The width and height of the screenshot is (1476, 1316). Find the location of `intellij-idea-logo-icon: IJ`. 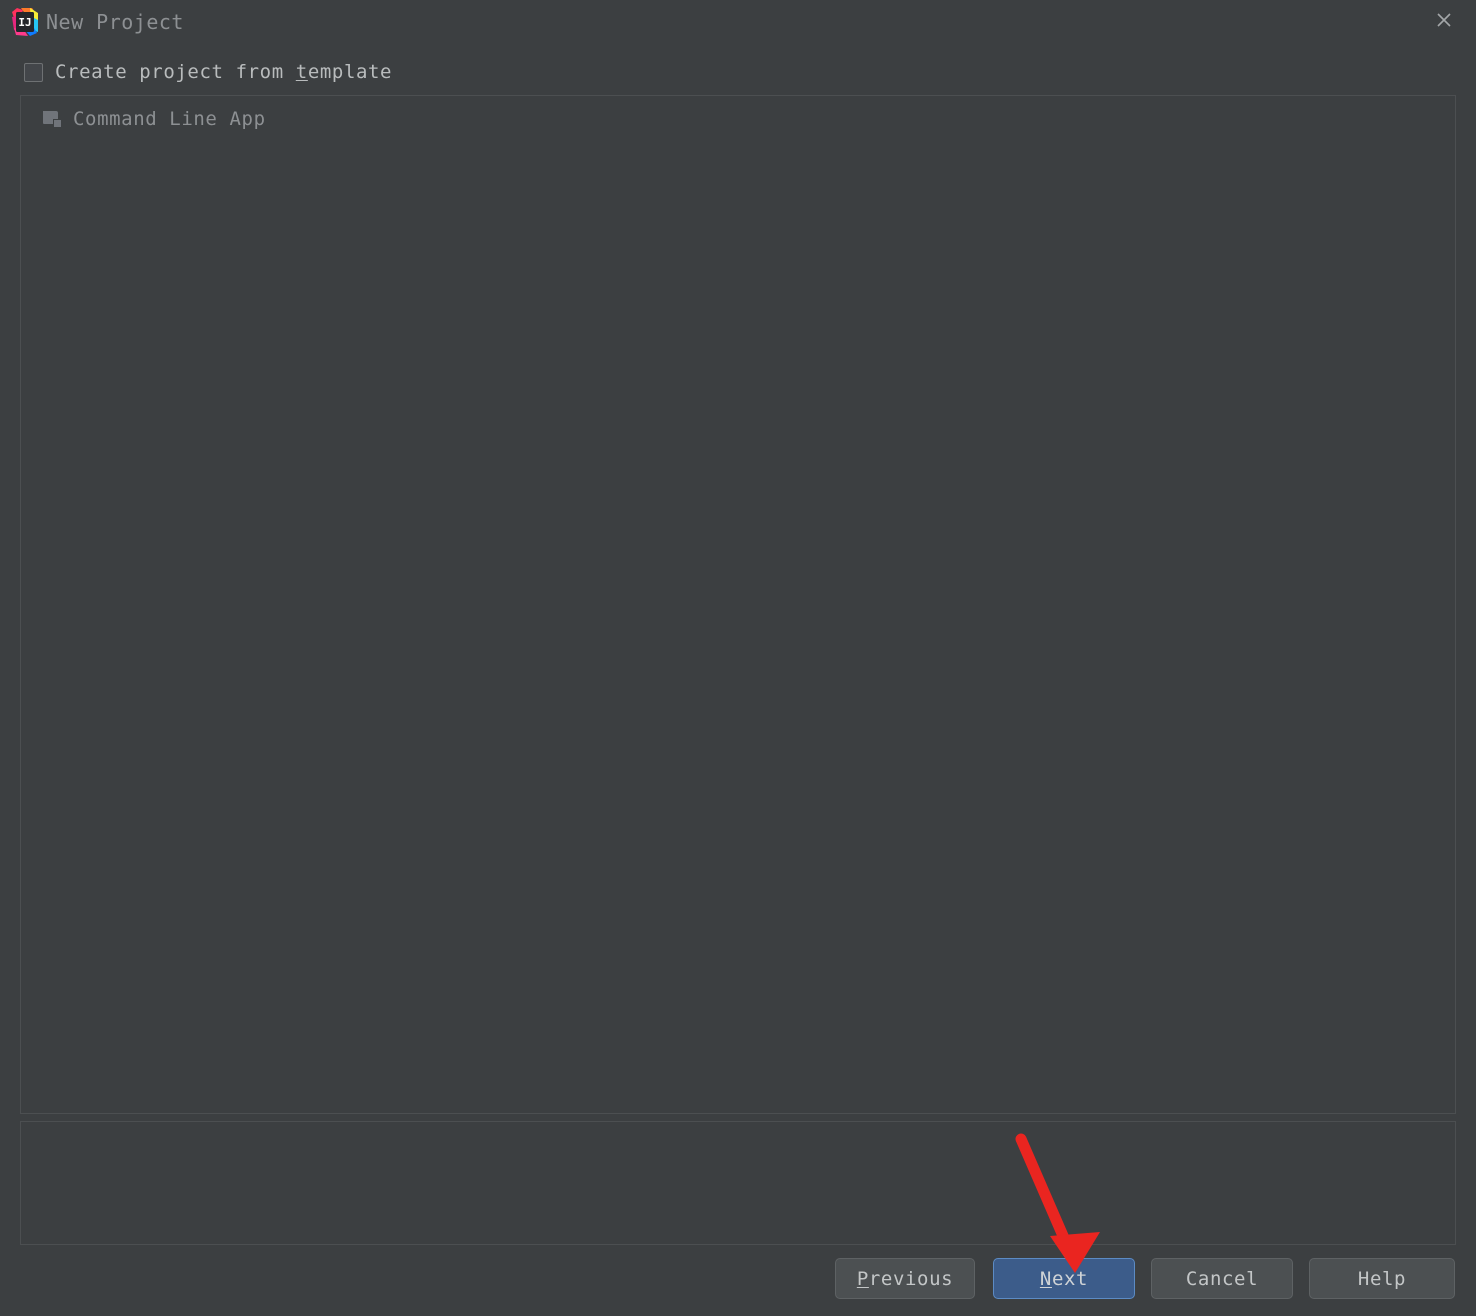

intellij-idea-logo-icon: IJ is located at coordinates (25, 22).